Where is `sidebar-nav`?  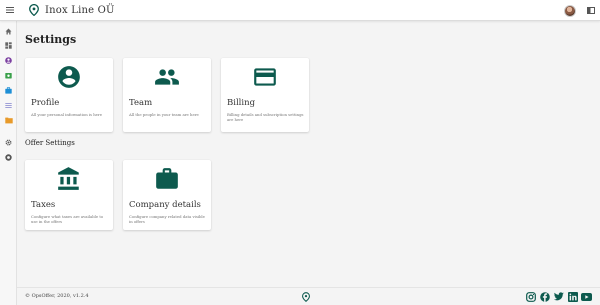
sidebar-nav is located at coordinates (8, 163).